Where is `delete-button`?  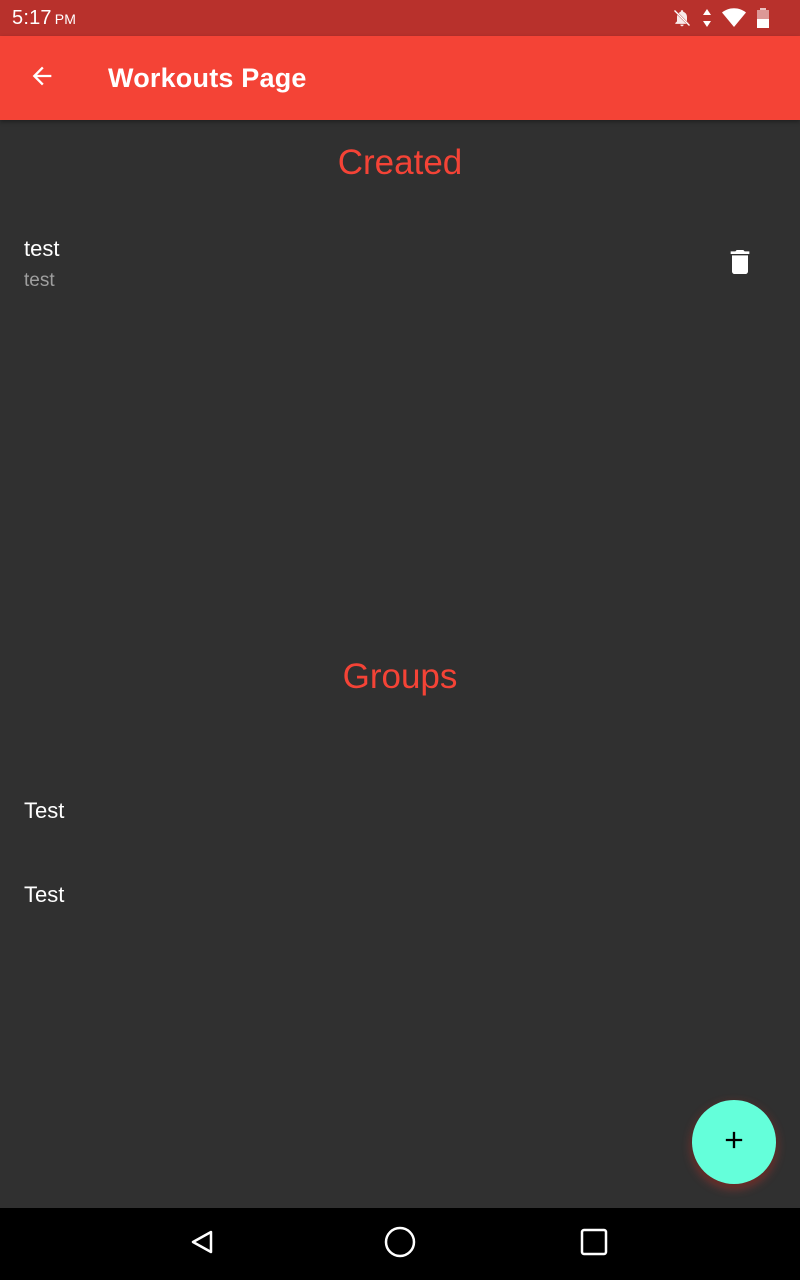
delete-button is located at coordinates (740, 264).